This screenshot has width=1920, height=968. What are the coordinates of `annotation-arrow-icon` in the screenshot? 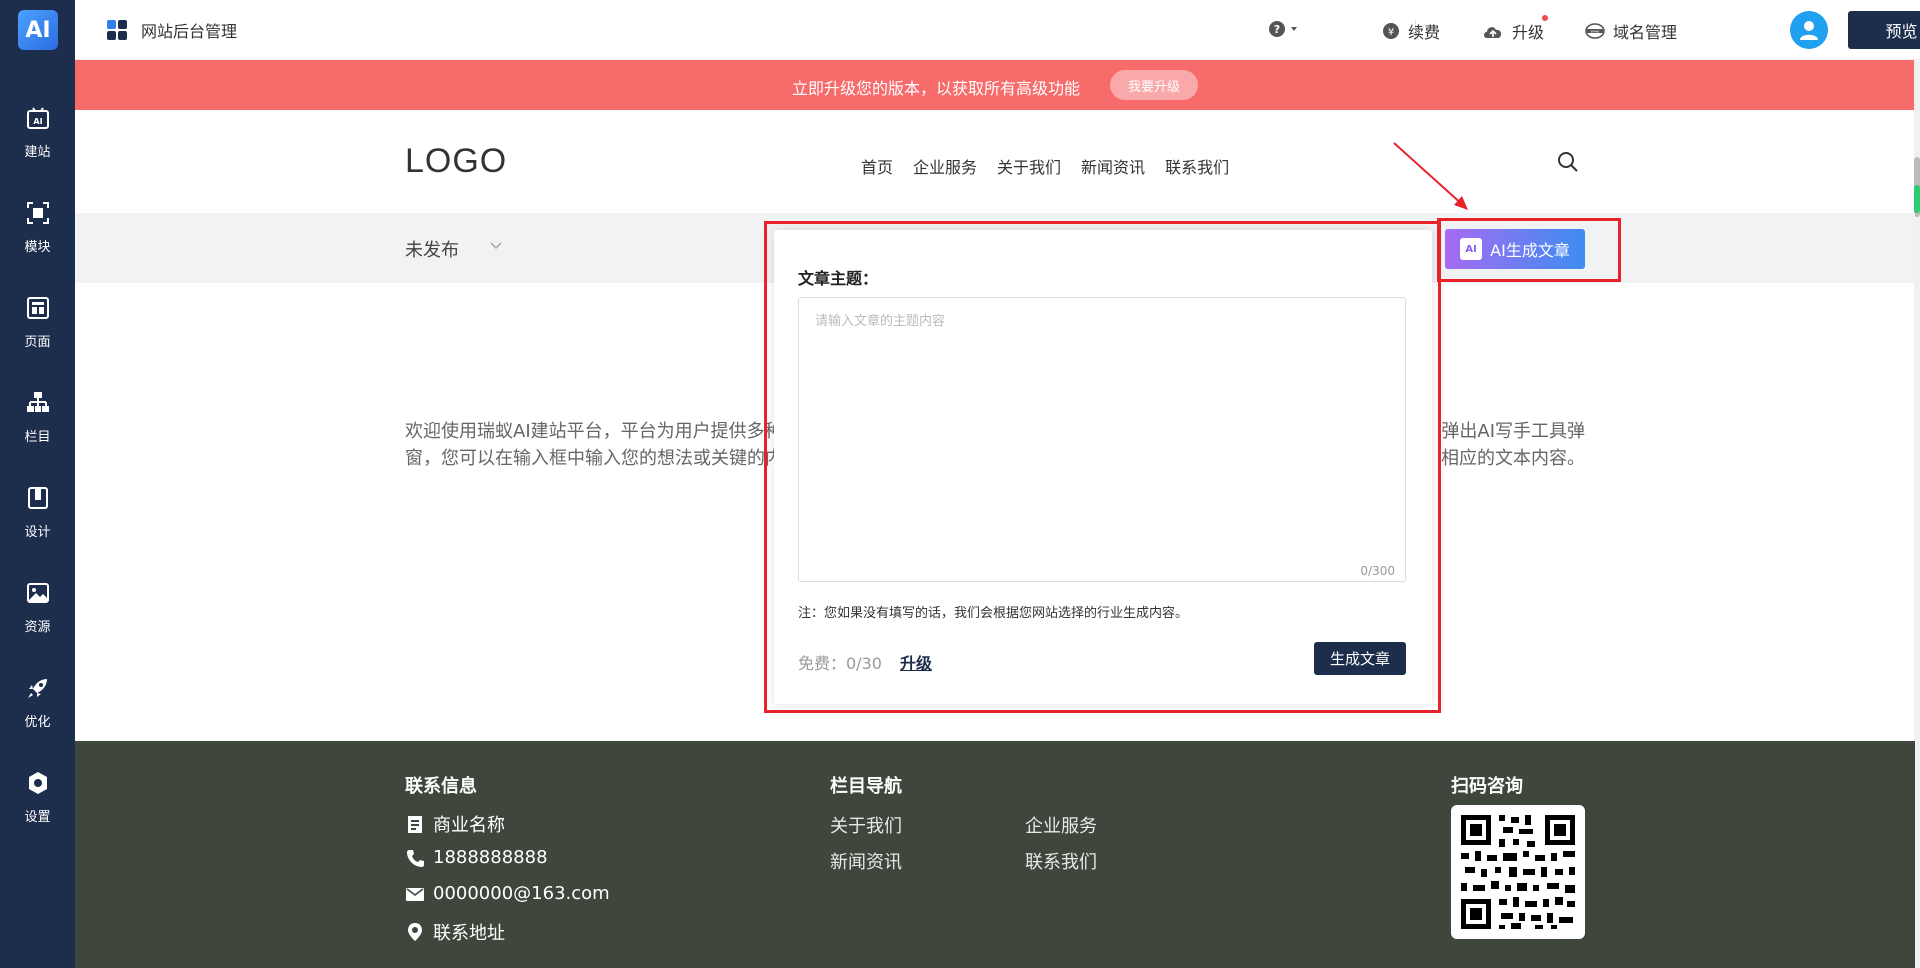 It's located at (1430, 176).